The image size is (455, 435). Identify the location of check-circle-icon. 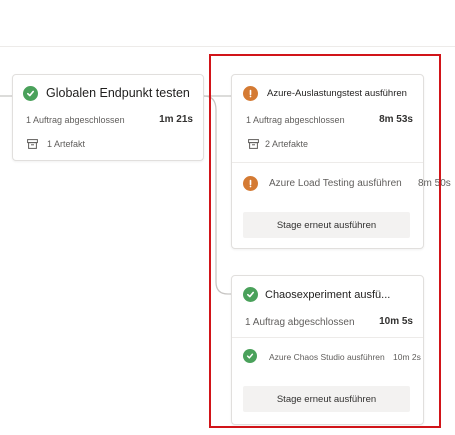
(30, 93).